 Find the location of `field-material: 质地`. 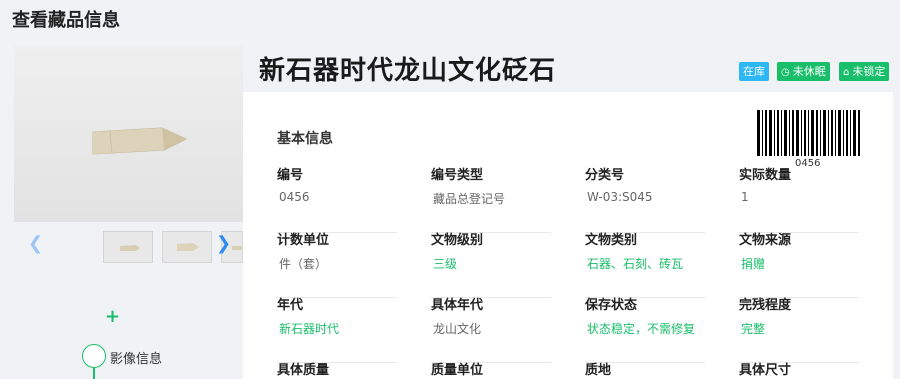

field-material: 质地 is located at coordinates (645, 368).